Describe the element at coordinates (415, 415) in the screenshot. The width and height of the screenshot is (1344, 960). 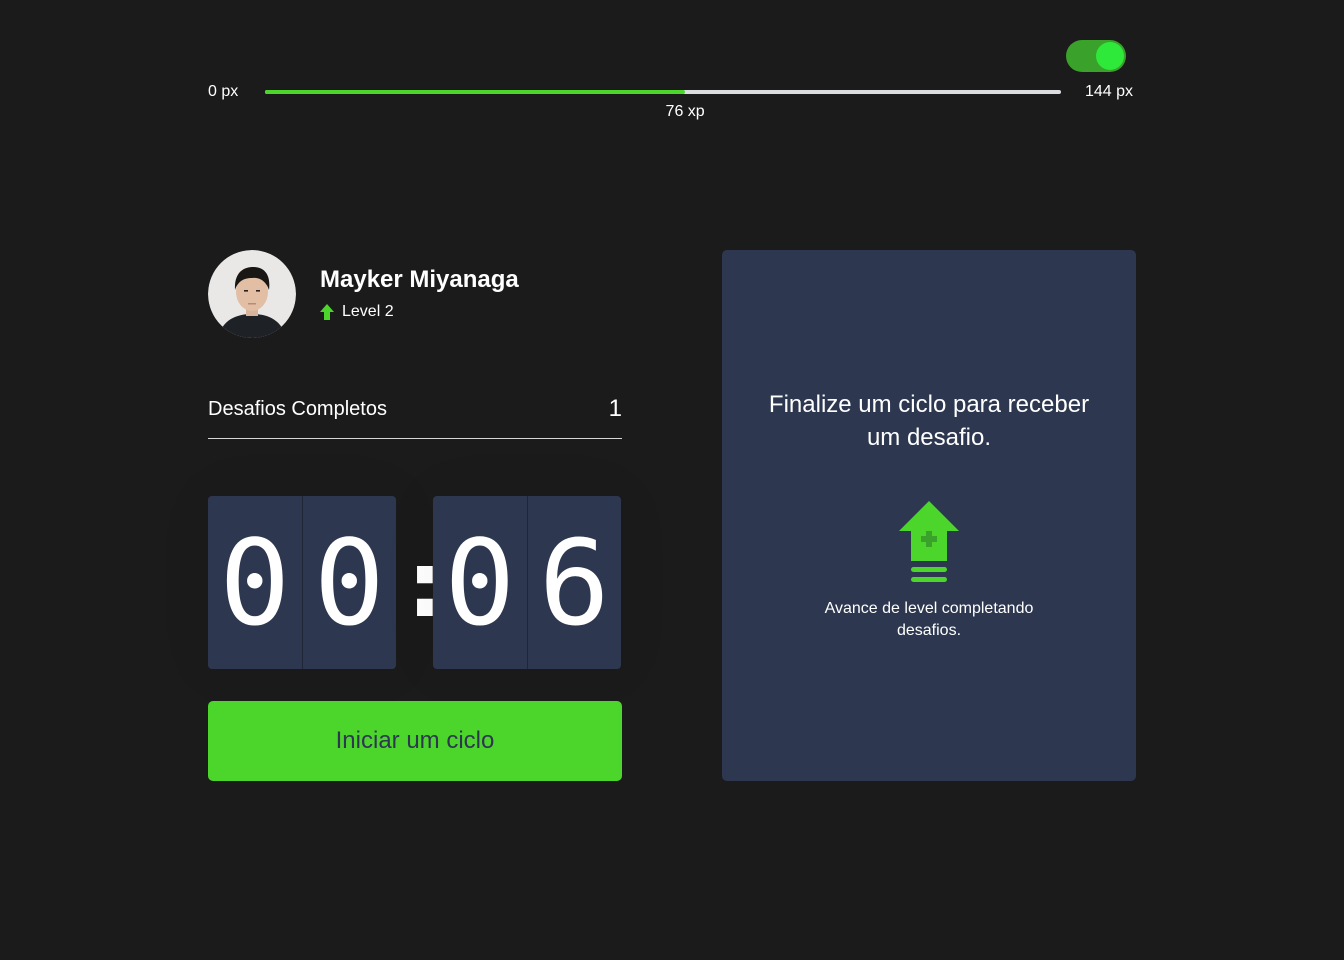
I see `completed-challenges: Desafios Completos 1` at that location.